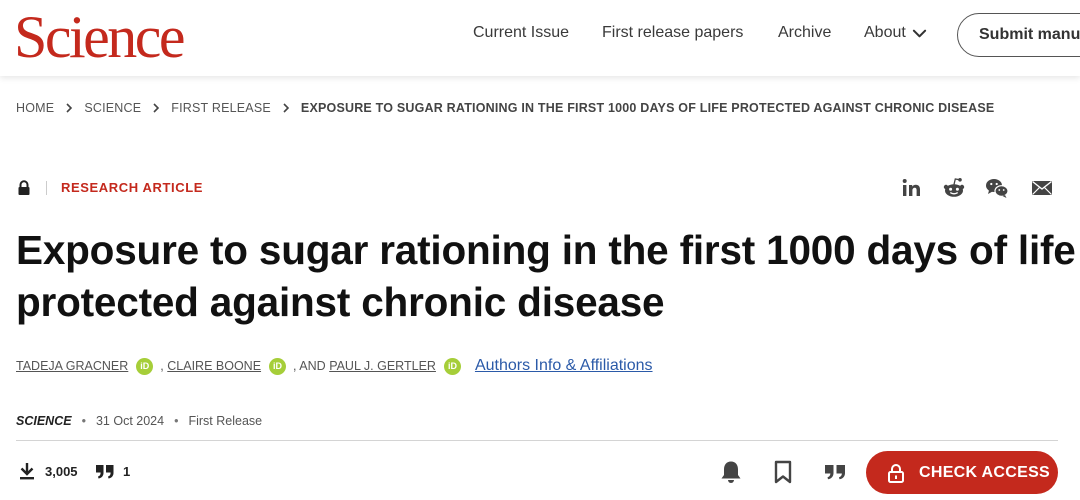 The height and width of the screenshot is (500, 1080). Describe the element at coordinates (72, 366) in the screenshot. I see `author-name: TADEJA GRACNER` at that location.